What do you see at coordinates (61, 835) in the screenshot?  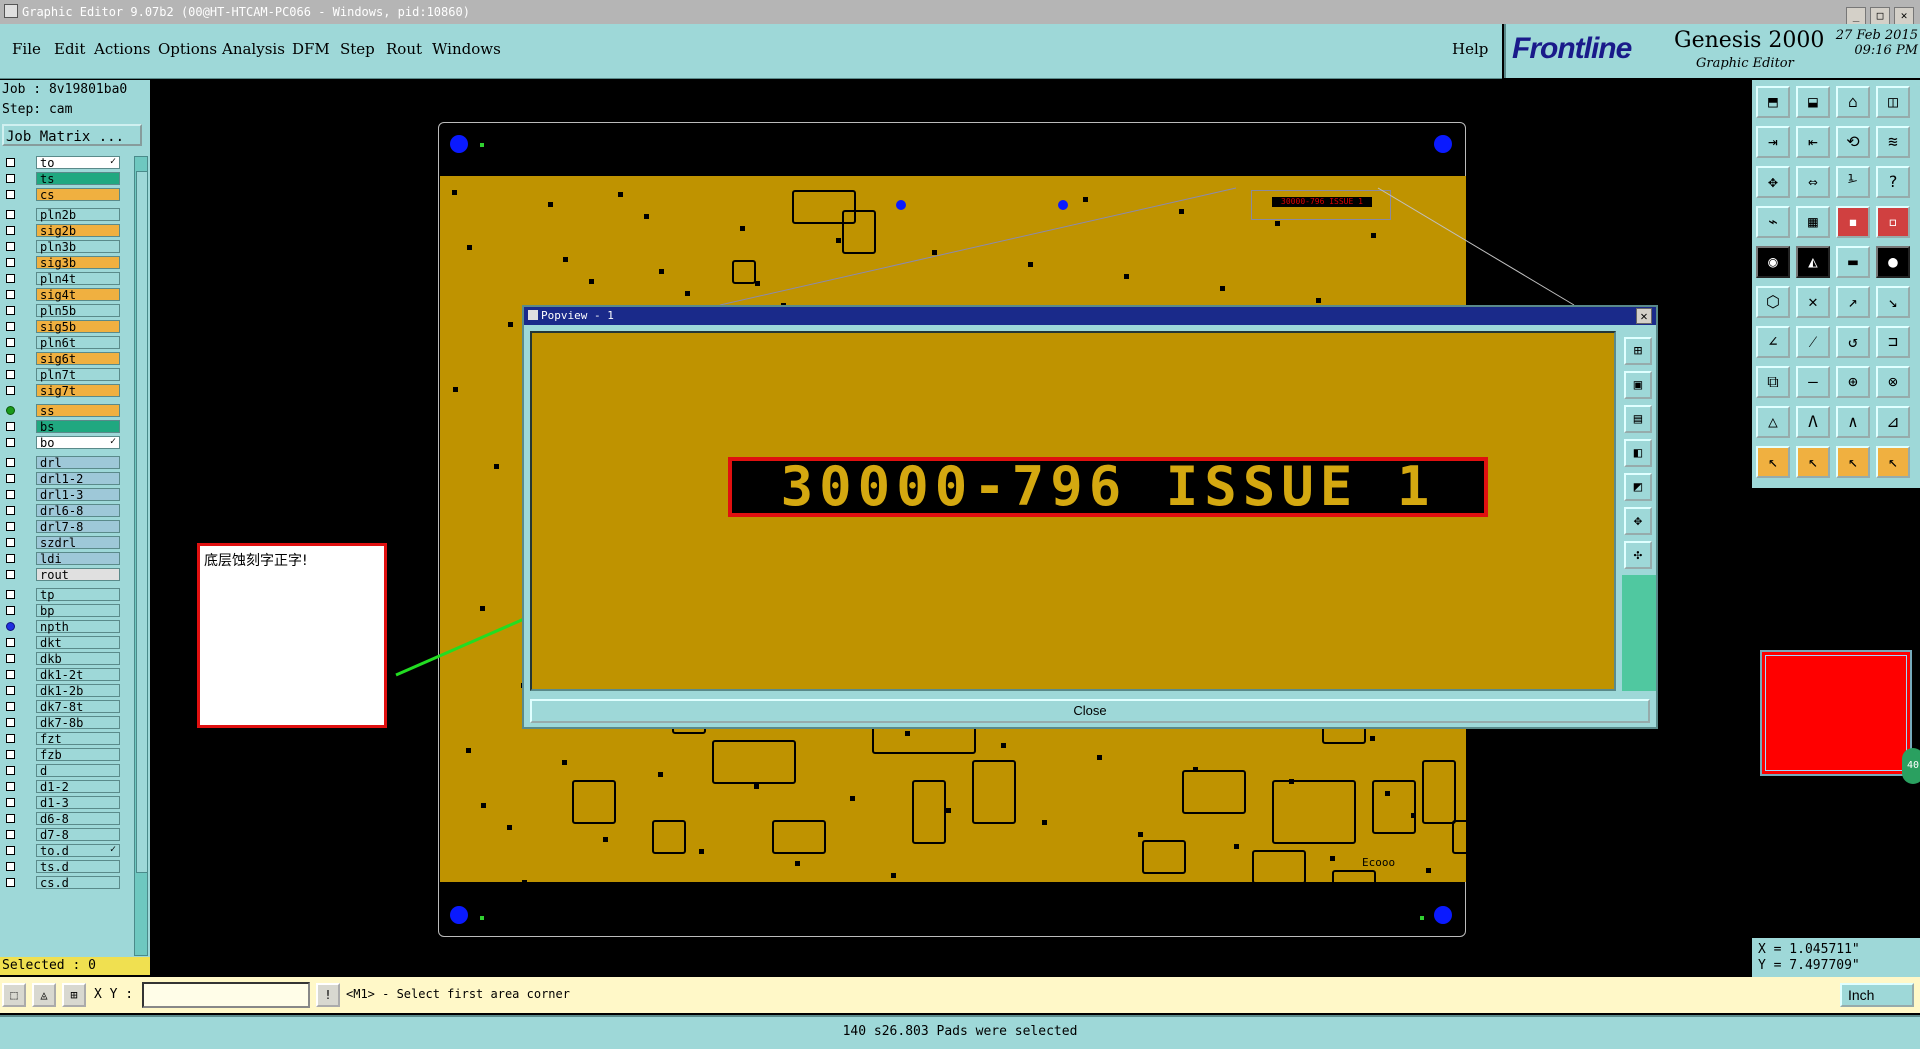 I see `layer-row: d7-8` at bounding box center [61, 835].